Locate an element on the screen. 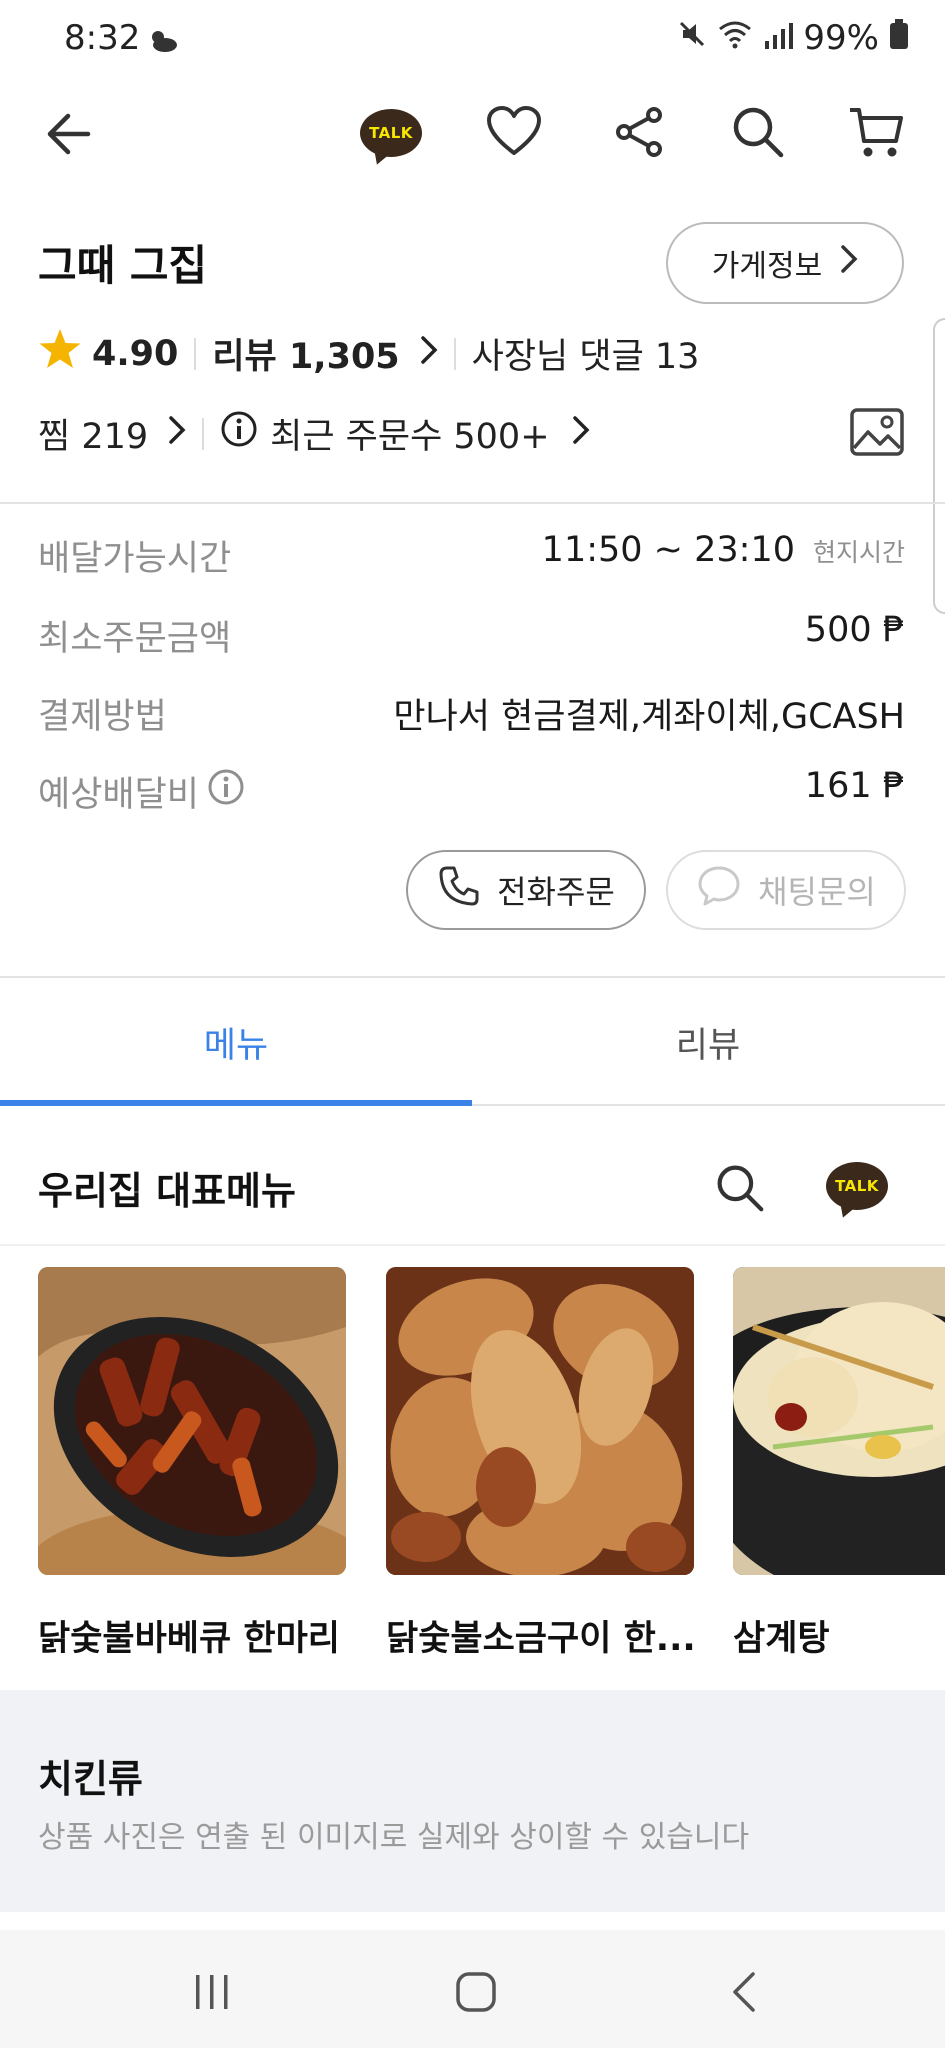 Image resolution: width=945 pixels, height=2048 pixels. phone-order-button: 전화주문 is located at coordinates (526, 890).